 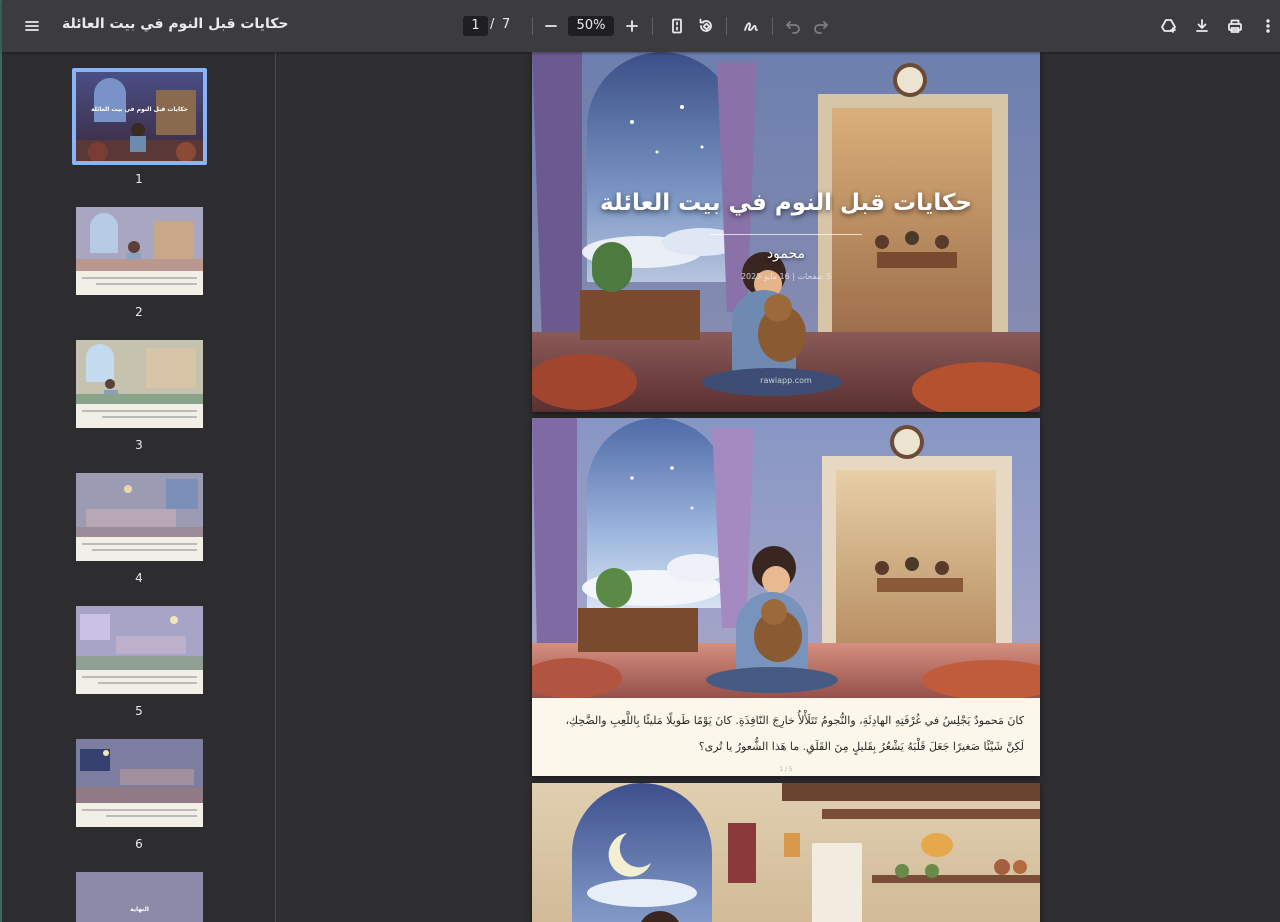 I want to click on drive-add-icon, so click(x=1168, y=26).